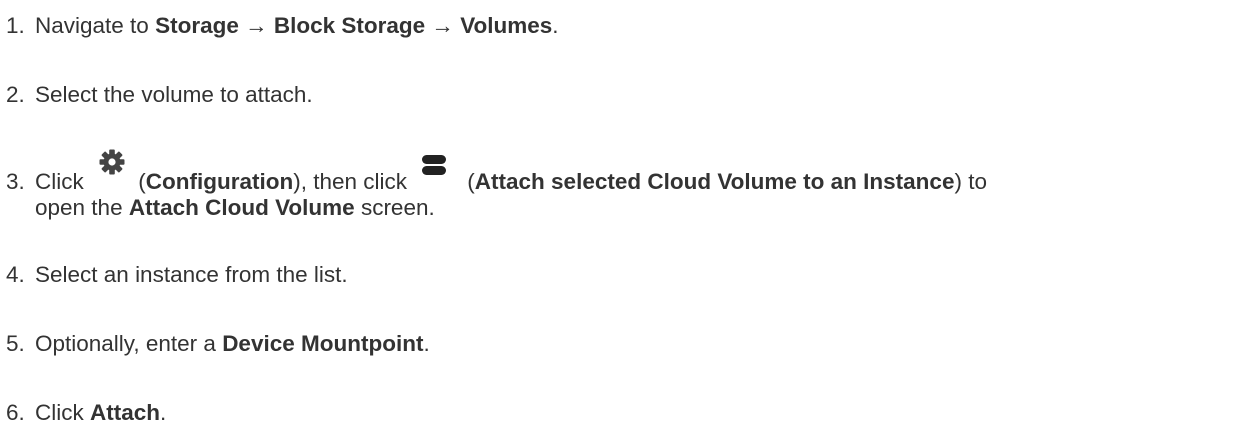 This screenshot has width=1258, height=443. Describe the element at coordinates (349, 25) in the screenshot. I see `menu-block-storage: Block Storage` at that location.